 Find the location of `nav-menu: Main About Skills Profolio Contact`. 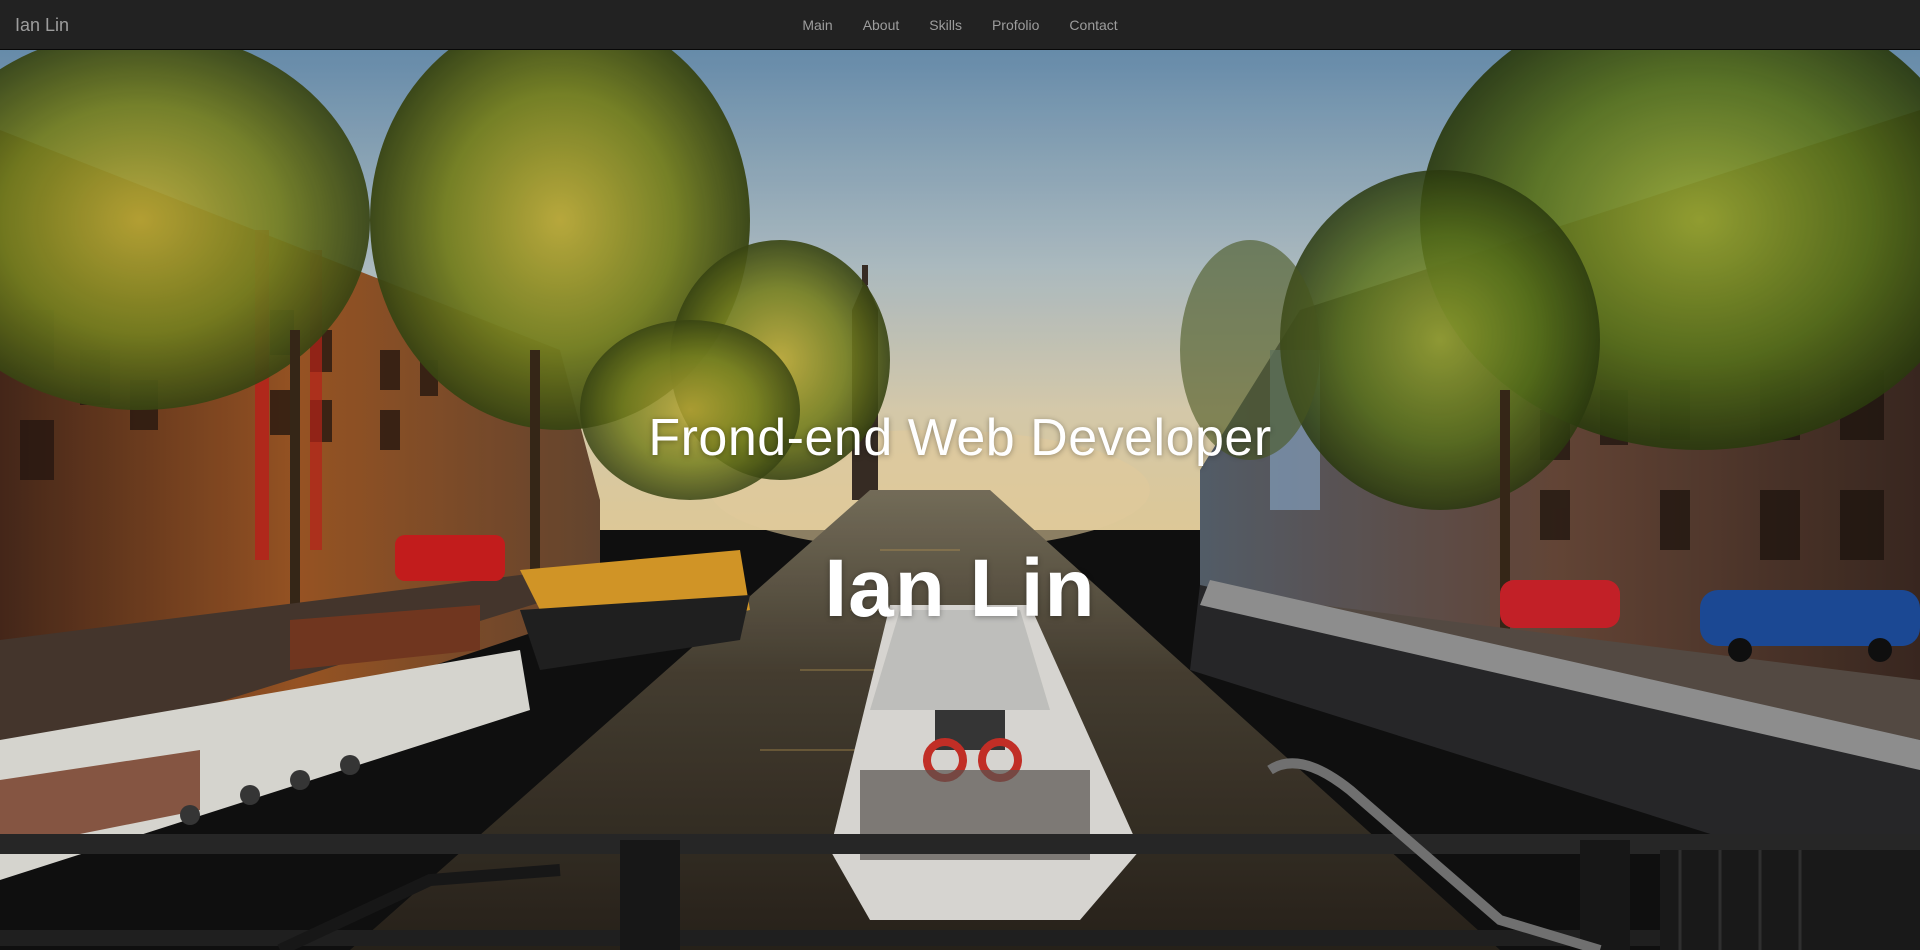

nav-menu: Main About Skills Profolio Contact is located at coordinates (960, 25).